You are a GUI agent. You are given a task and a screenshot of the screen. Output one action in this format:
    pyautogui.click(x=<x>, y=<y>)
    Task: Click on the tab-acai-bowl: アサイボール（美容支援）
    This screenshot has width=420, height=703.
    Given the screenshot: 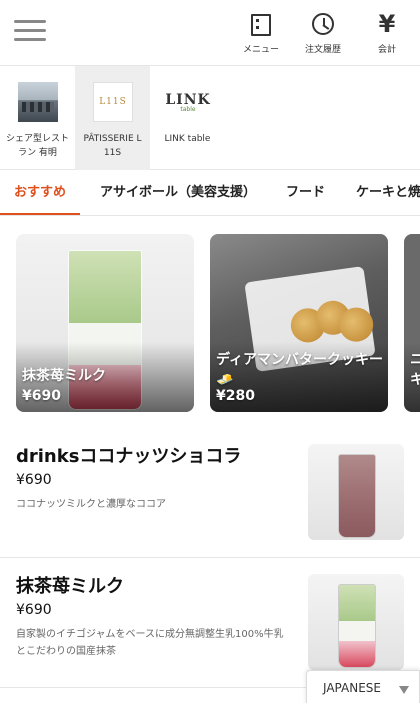 What is the action you would take?
    pyautogui.click(x=178, y=192)
    